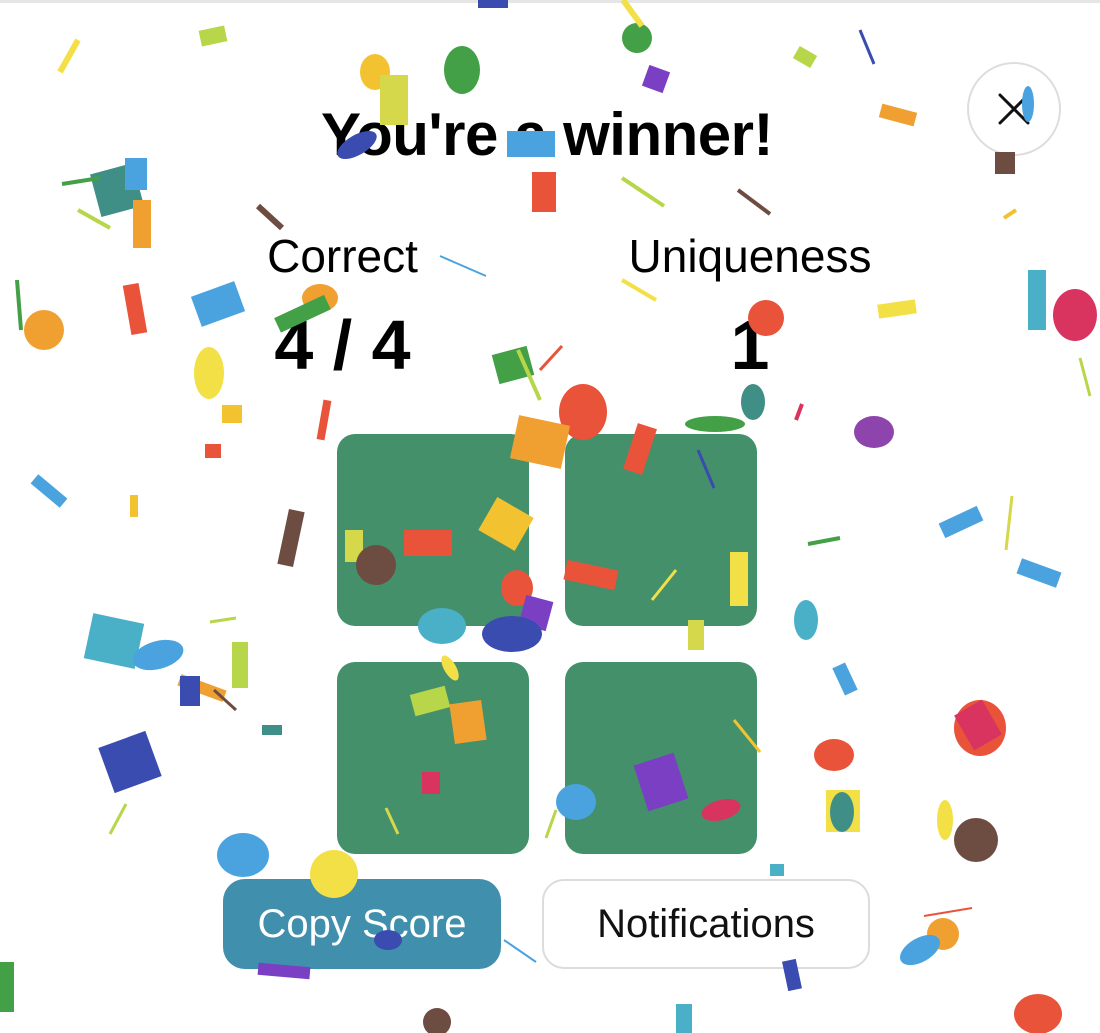  I want to click on uniqueness-label: Uniqueness, so click(750, 256).